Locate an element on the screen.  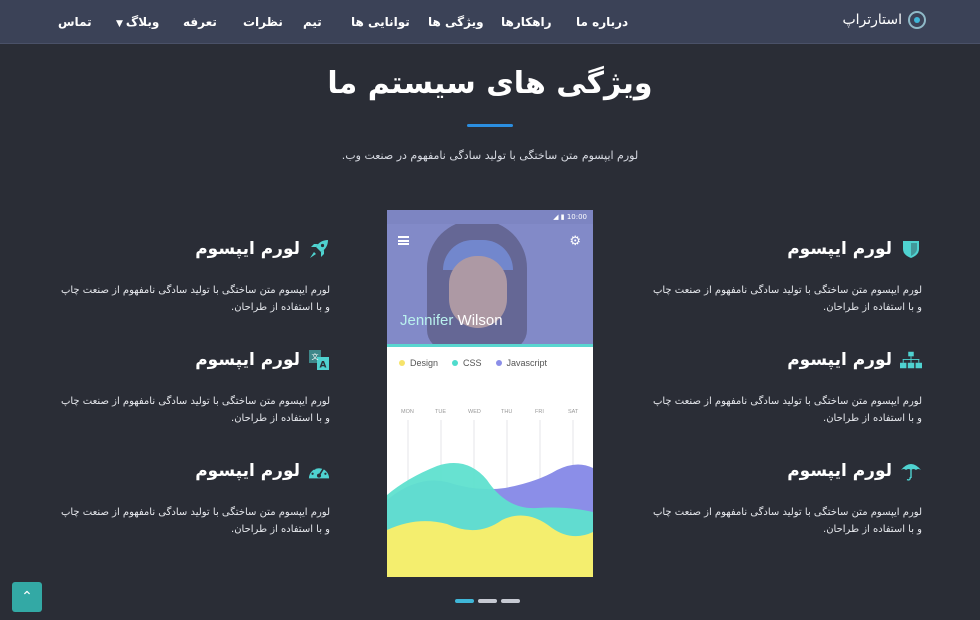
nav-about: درباره ما is located at coordinates (602, 22).